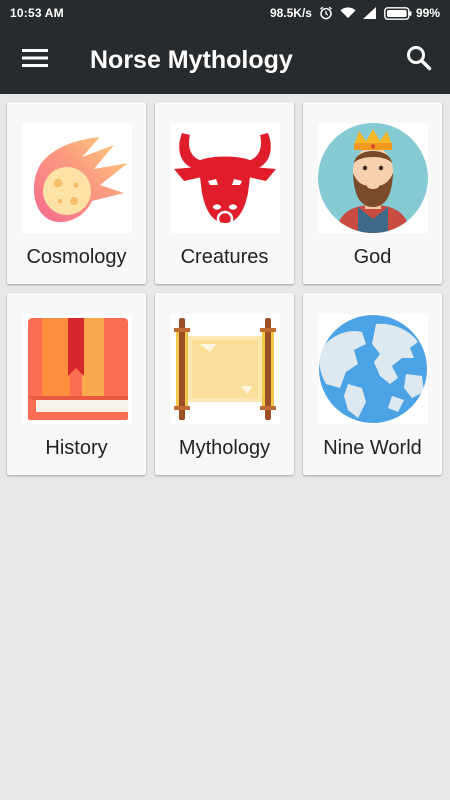  I want to click on search-button, so click(419, 60).